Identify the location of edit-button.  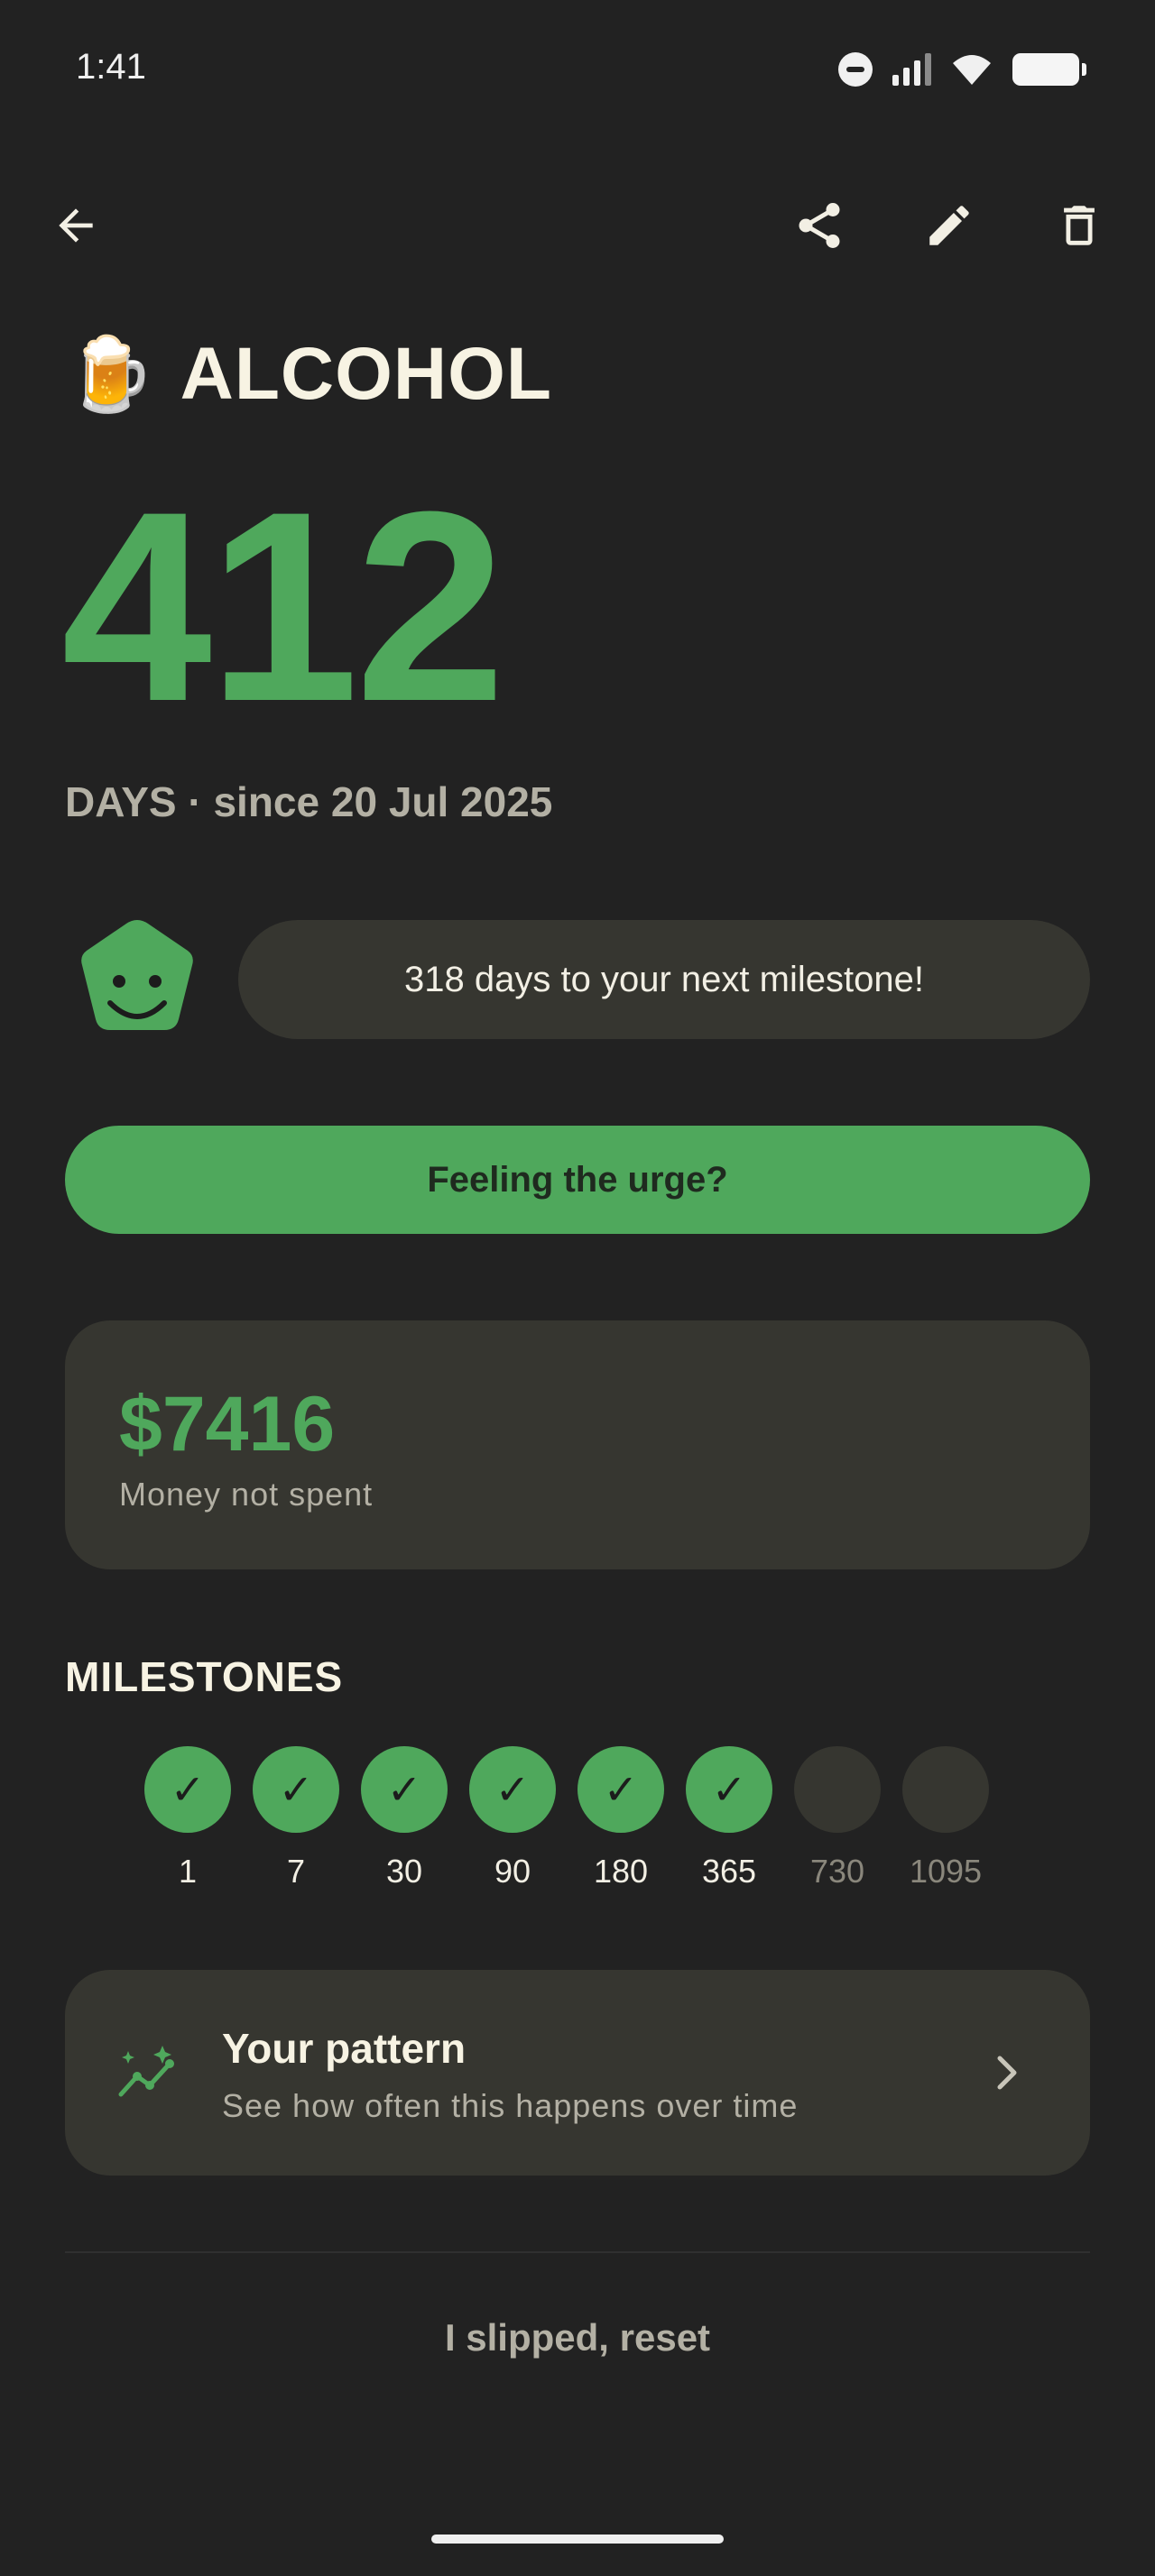
(949, 226).